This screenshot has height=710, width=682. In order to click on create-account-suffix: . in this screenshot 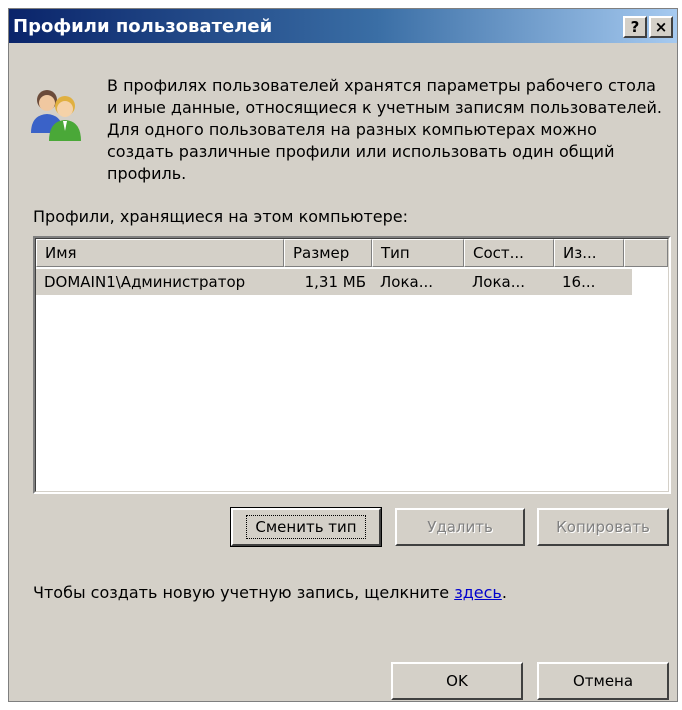, I will do `click(504, 592)`.